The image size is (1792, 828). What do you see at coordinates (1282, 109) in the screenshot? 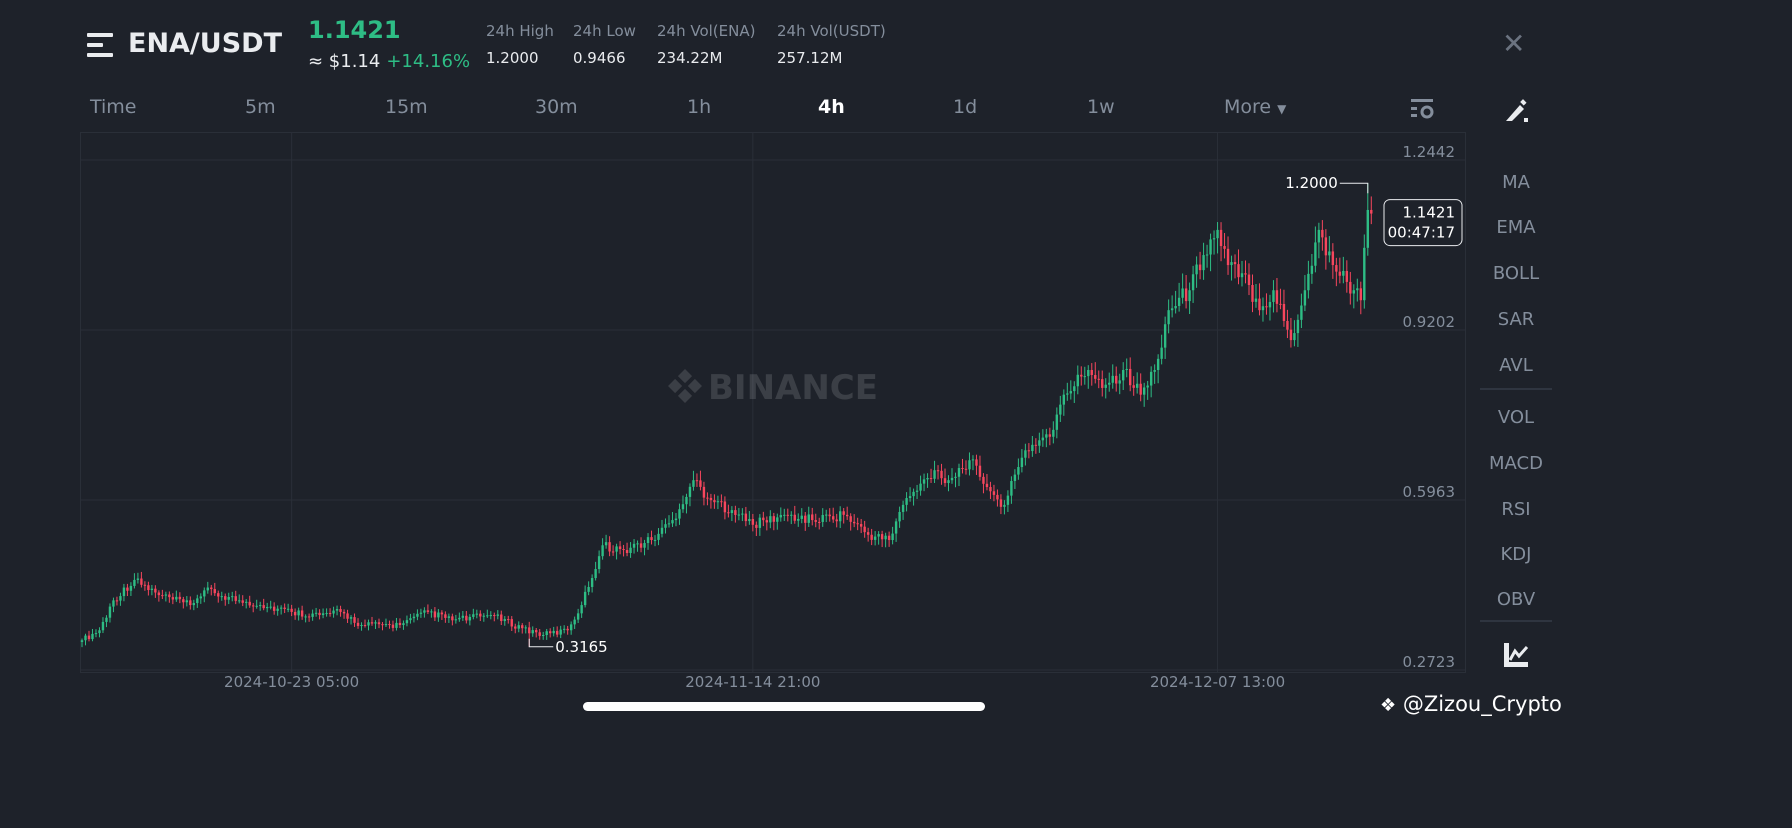
I see `caret-down-icon: ▼` at bounding box center [1282, 109].